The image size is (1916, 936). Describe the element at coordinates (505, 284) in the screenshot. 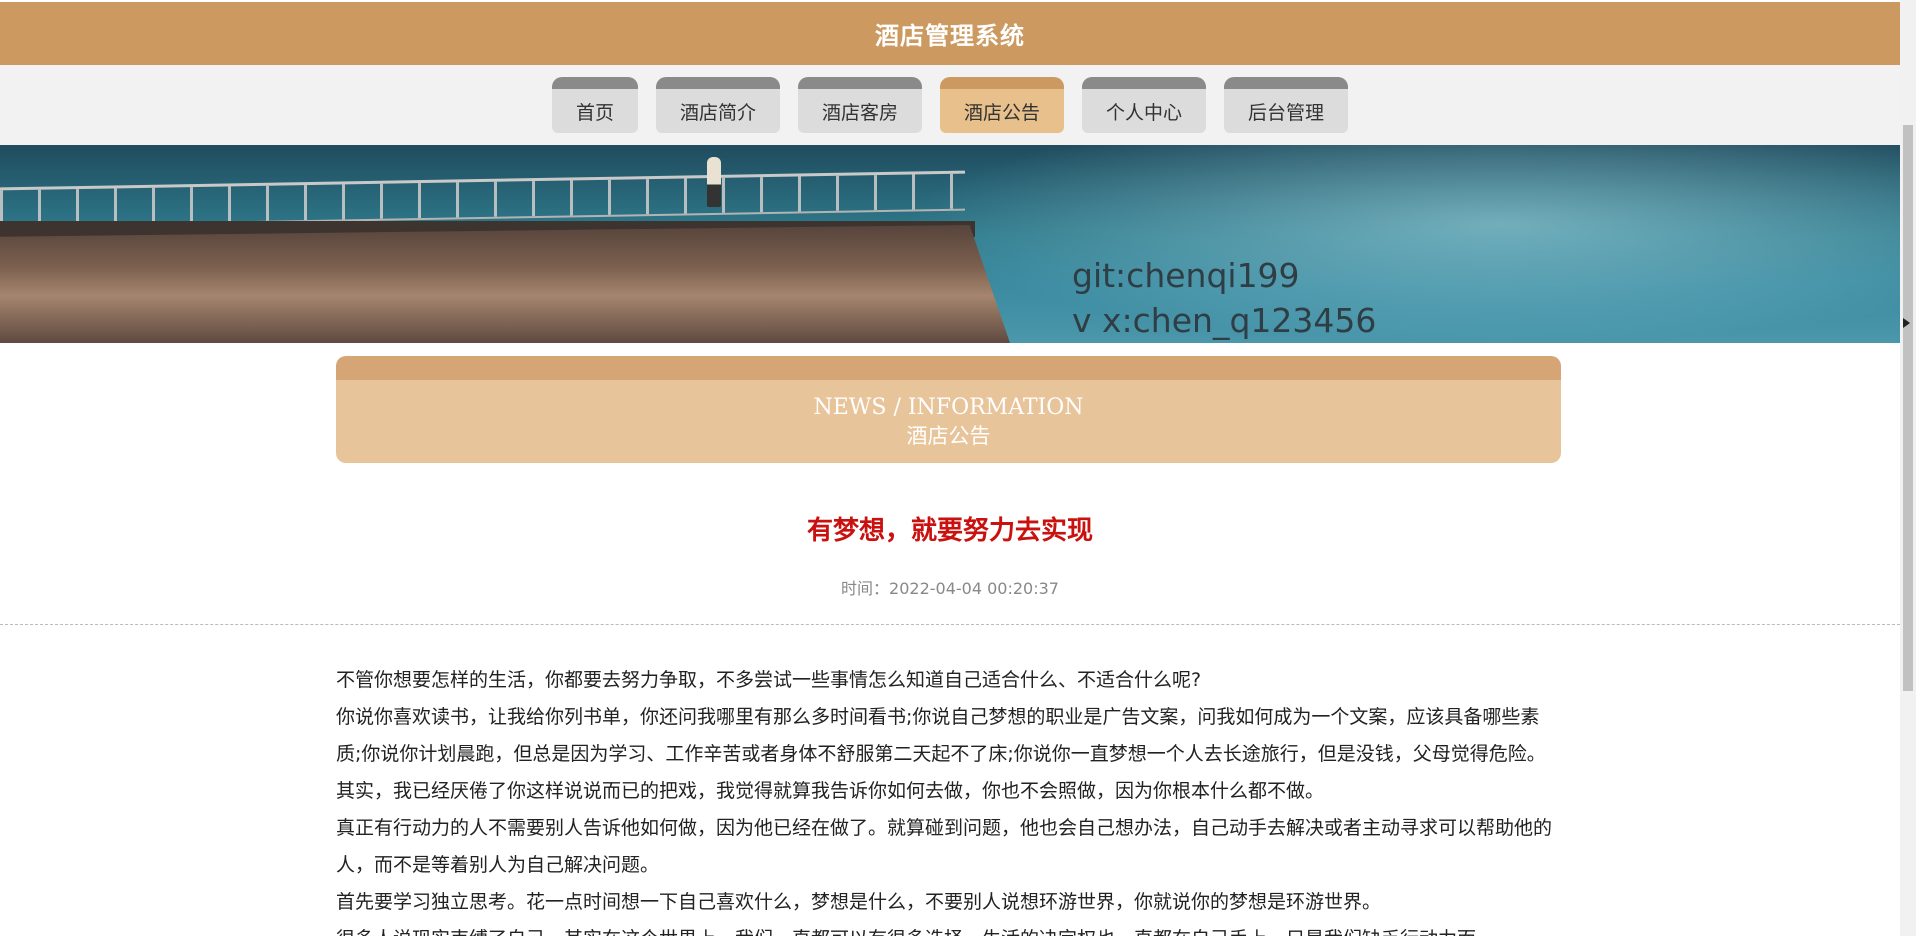

I see `banner-pier` at that location.